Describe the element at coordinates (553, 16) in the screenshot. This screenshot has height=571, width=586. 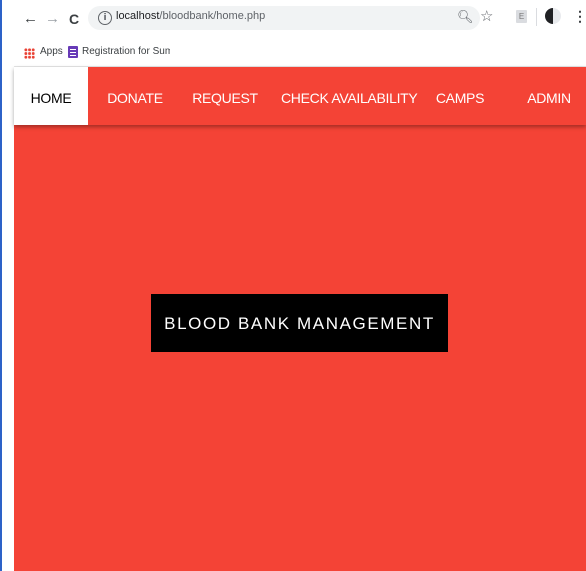
I see `profile-icon` at that location.